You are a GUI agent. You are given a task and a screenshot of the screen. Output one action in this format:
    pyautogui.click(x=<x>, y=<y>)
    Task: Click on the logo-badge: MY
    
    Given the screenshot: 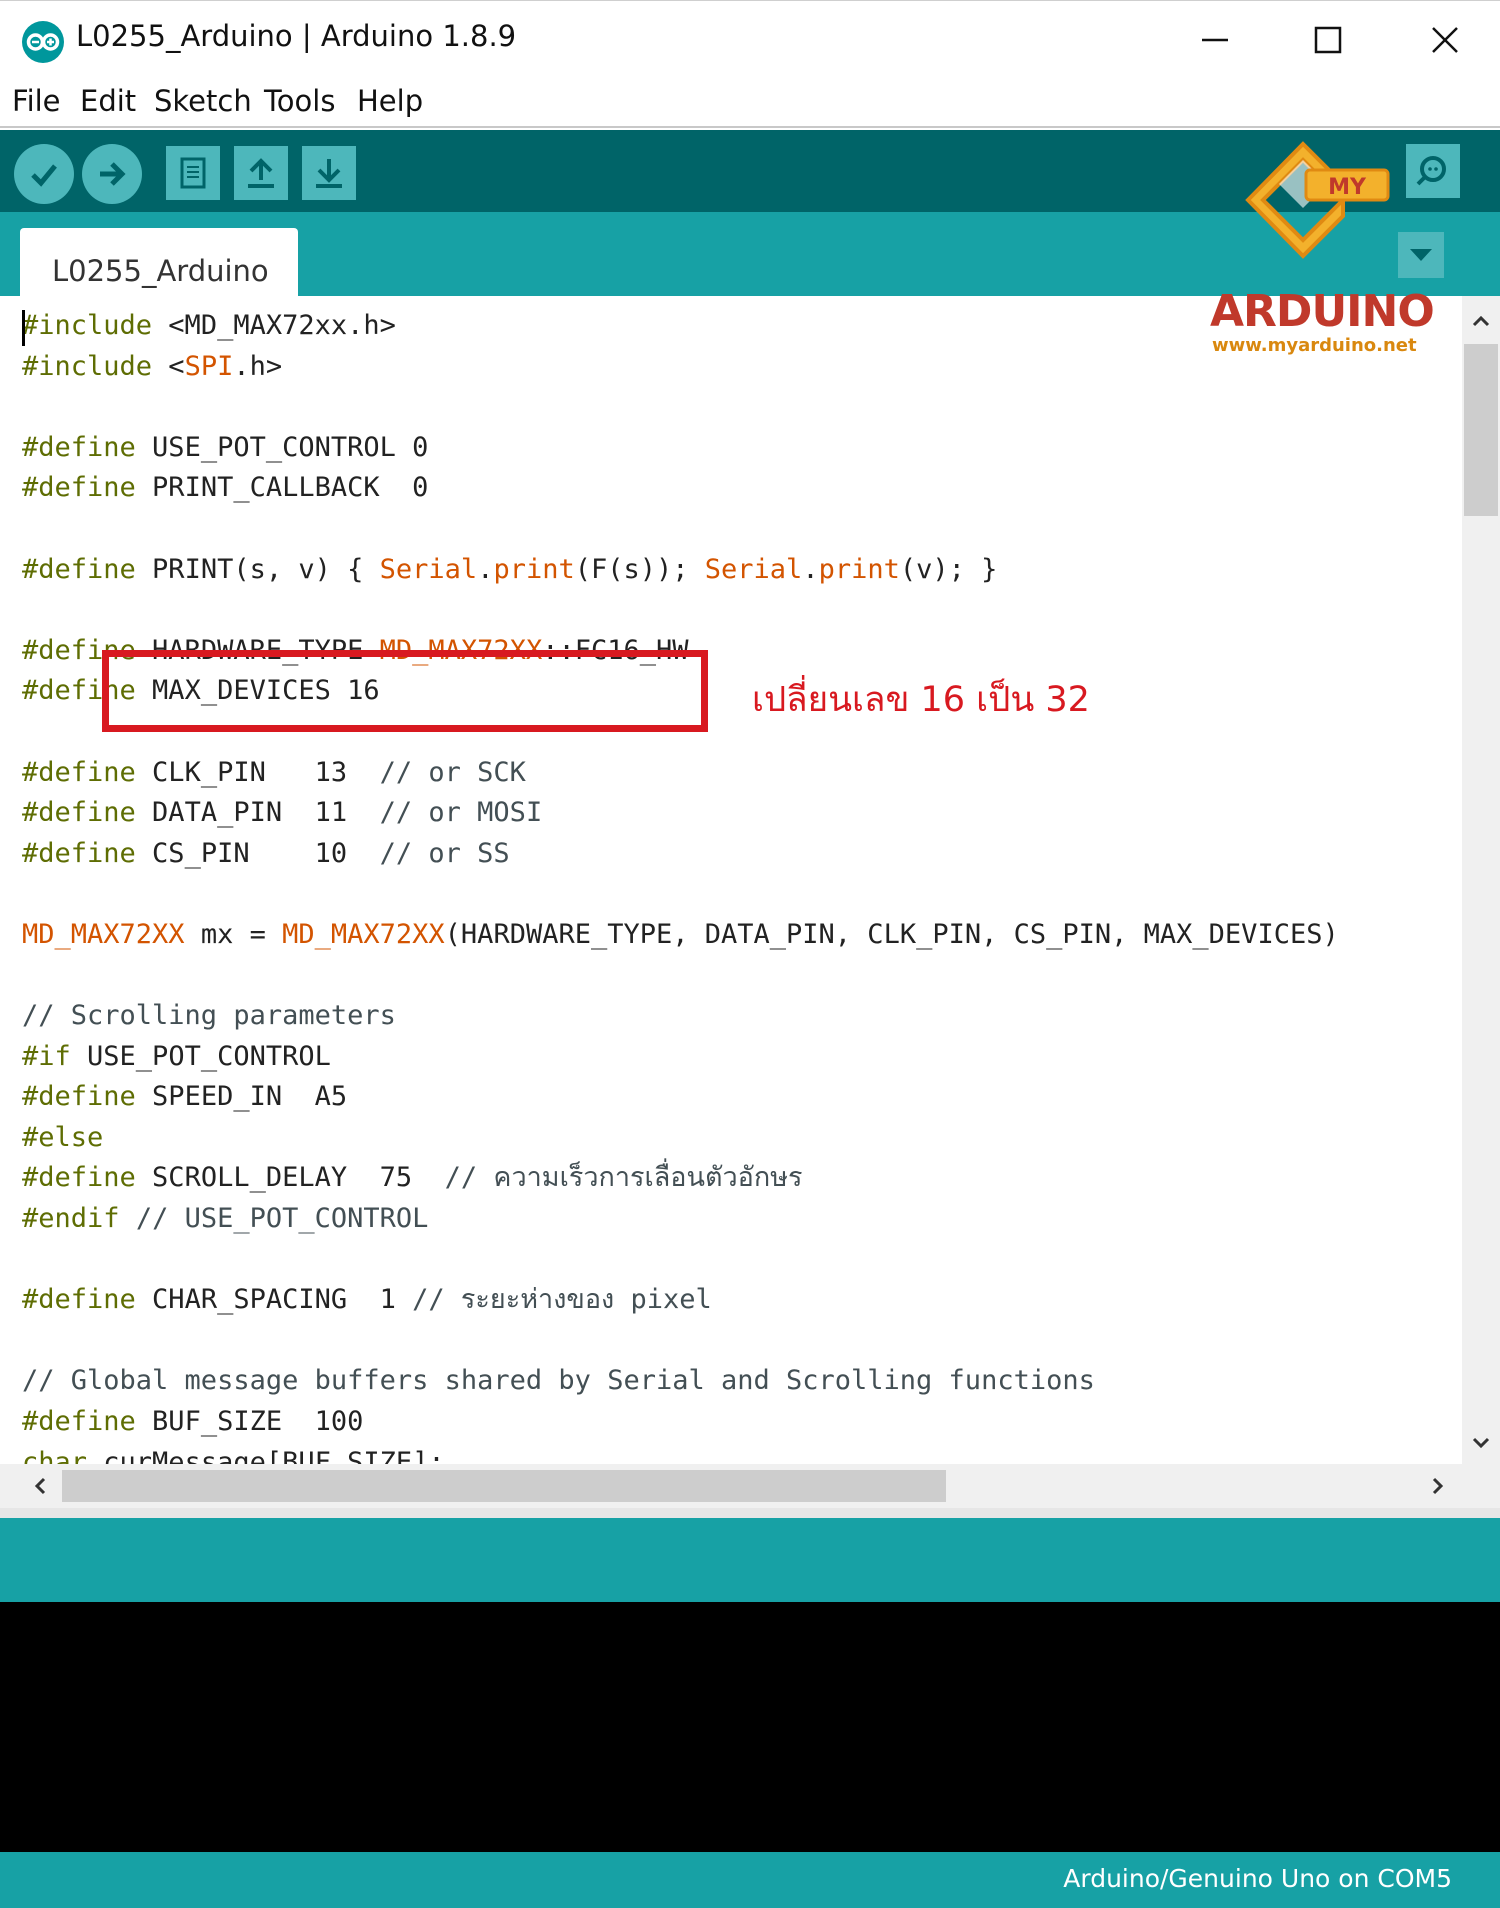 What is the action you would take?
    pyautogui.click(x=1347, y=187)
    